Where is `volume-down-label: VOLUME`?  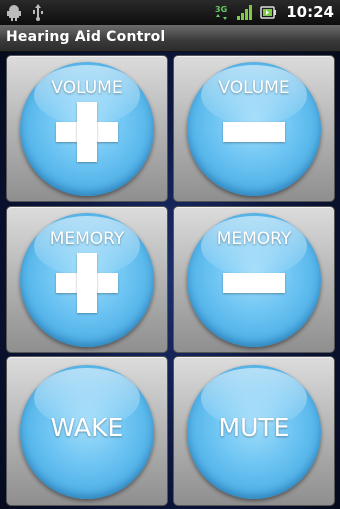
volume-down-label: VOLUME is located at coordinates (254, 88).